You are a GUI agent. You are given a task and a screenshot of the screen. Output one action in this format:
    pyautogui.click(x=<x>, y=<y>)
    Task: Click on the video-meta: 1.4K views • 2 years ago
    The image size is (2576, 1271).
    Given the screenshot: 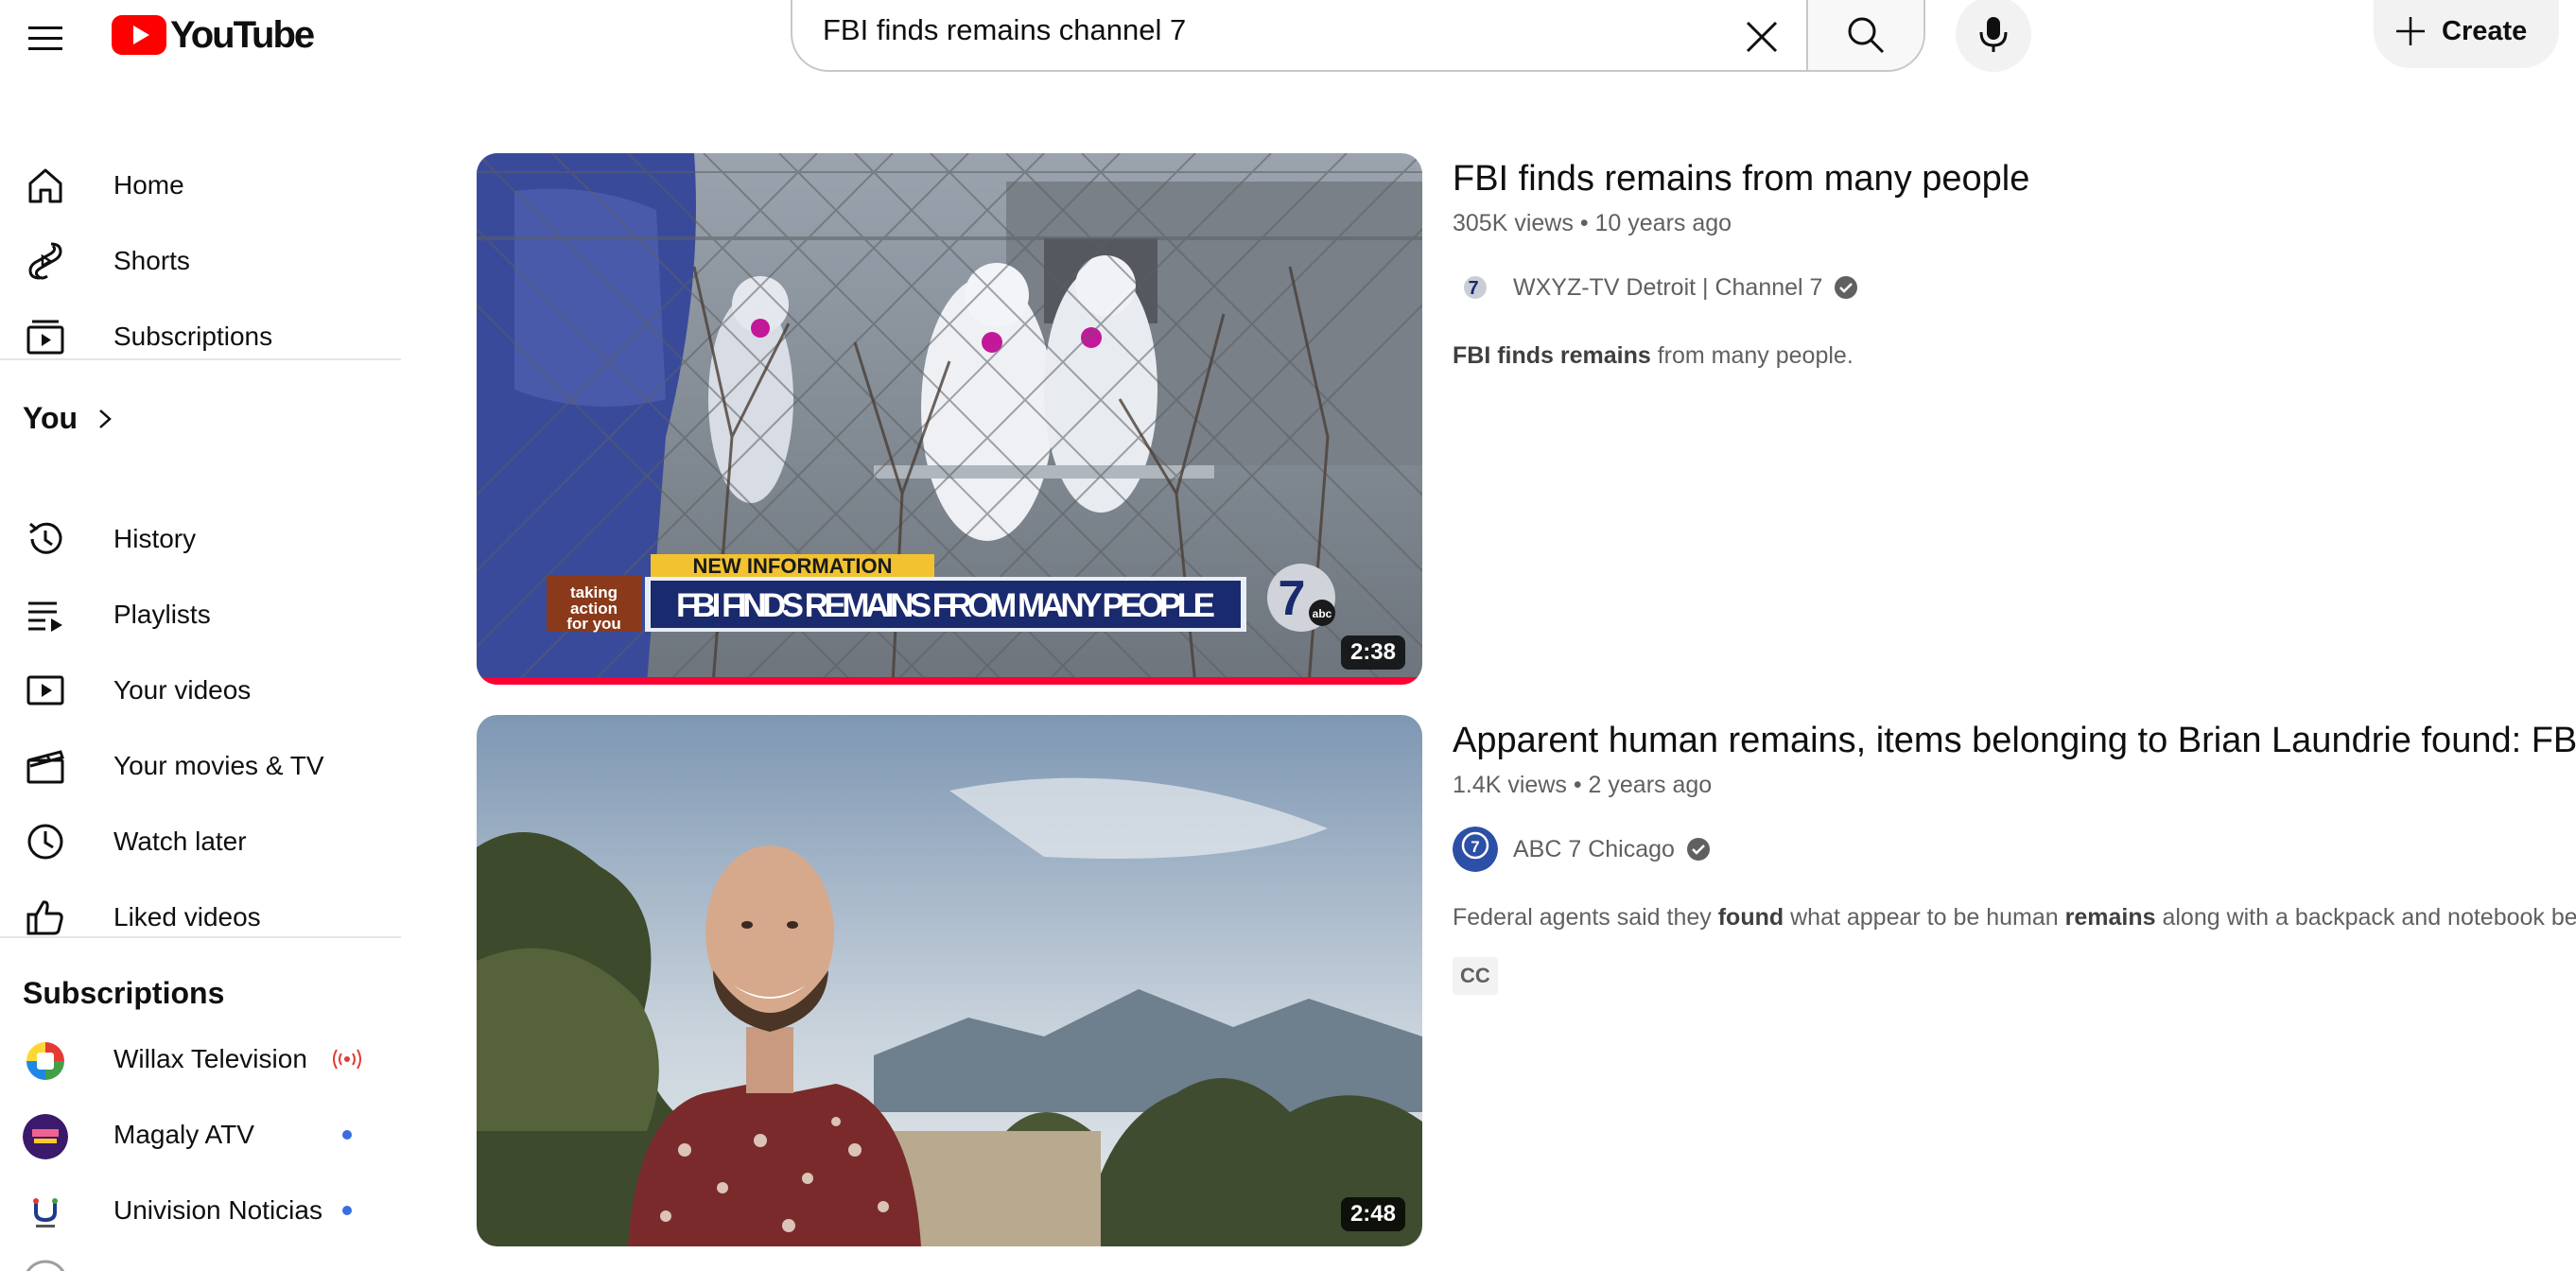 What is the action you would take?
    pyautogui.click(x=1582, y=785)
    